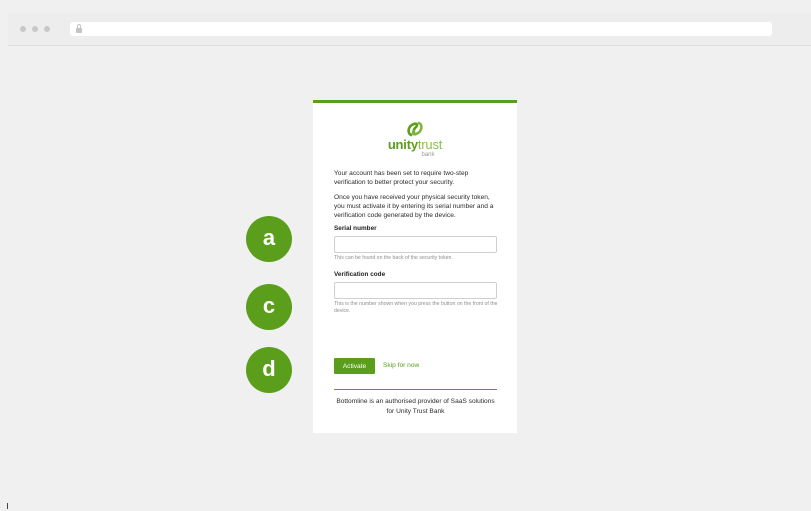 The image size is (811, 511). Describe the element at coordinates (401, 365) in the screenshot. I see `skip-for-now-link: Skip for now` at that location.